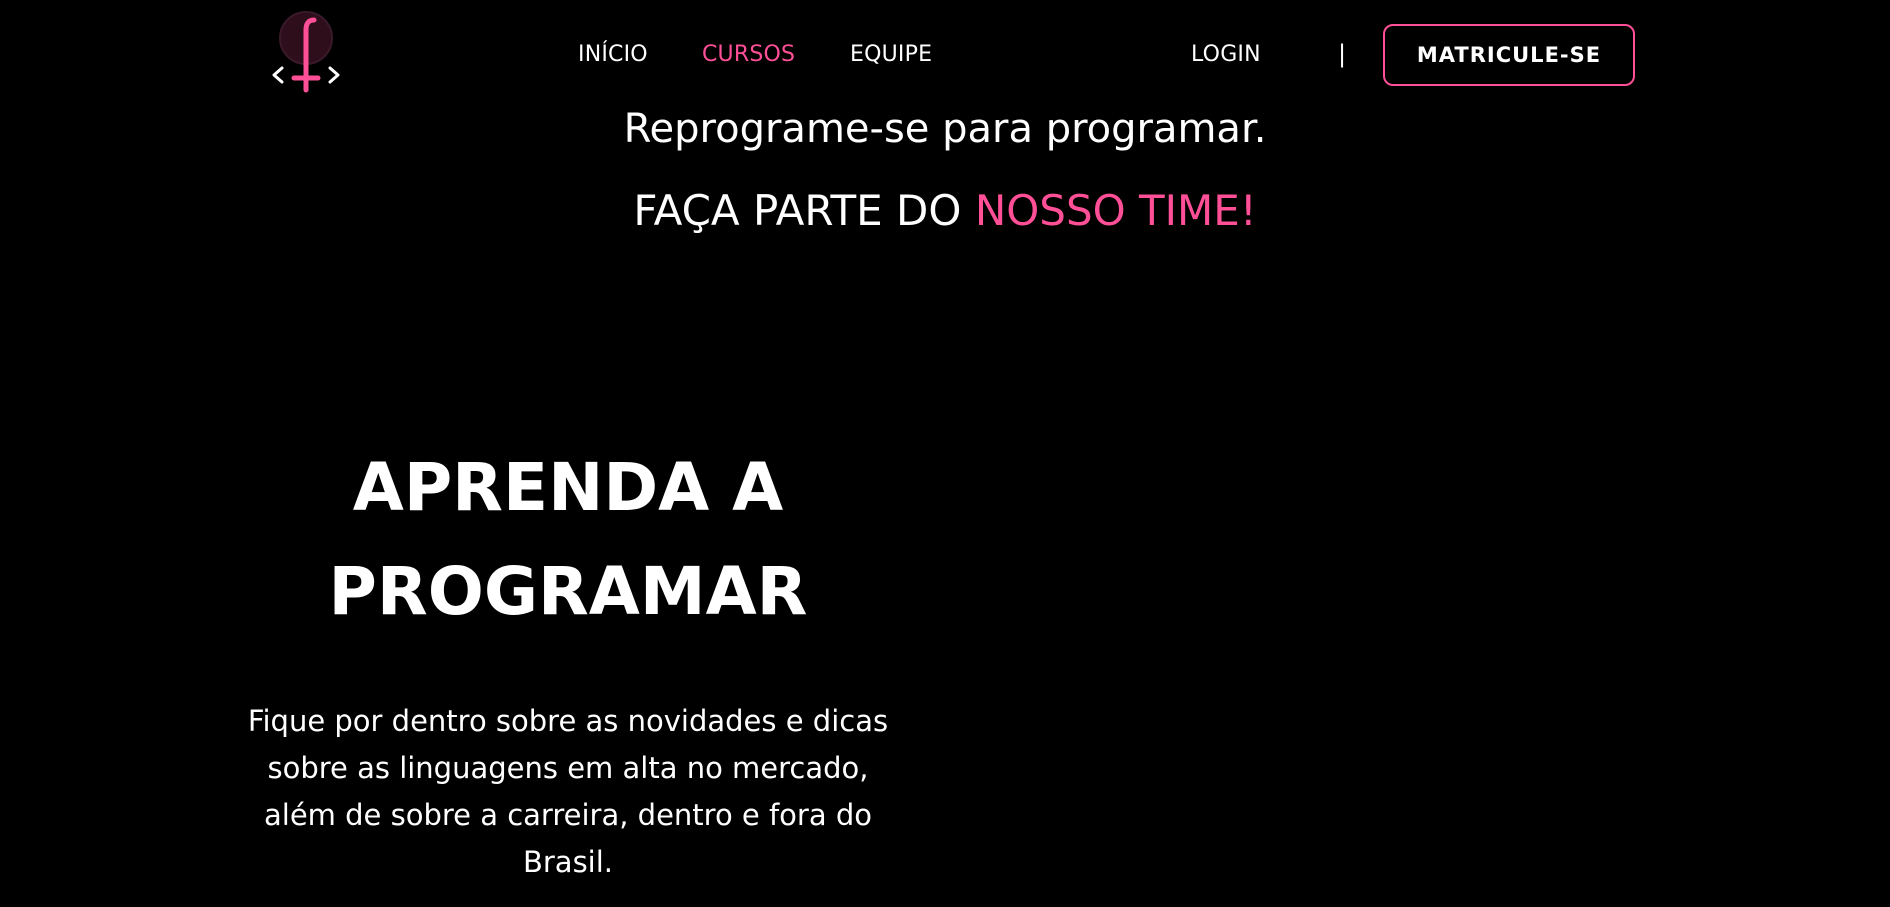  I want to click on hero-tagline: Reprograme-se para programar., so click(945, 129).